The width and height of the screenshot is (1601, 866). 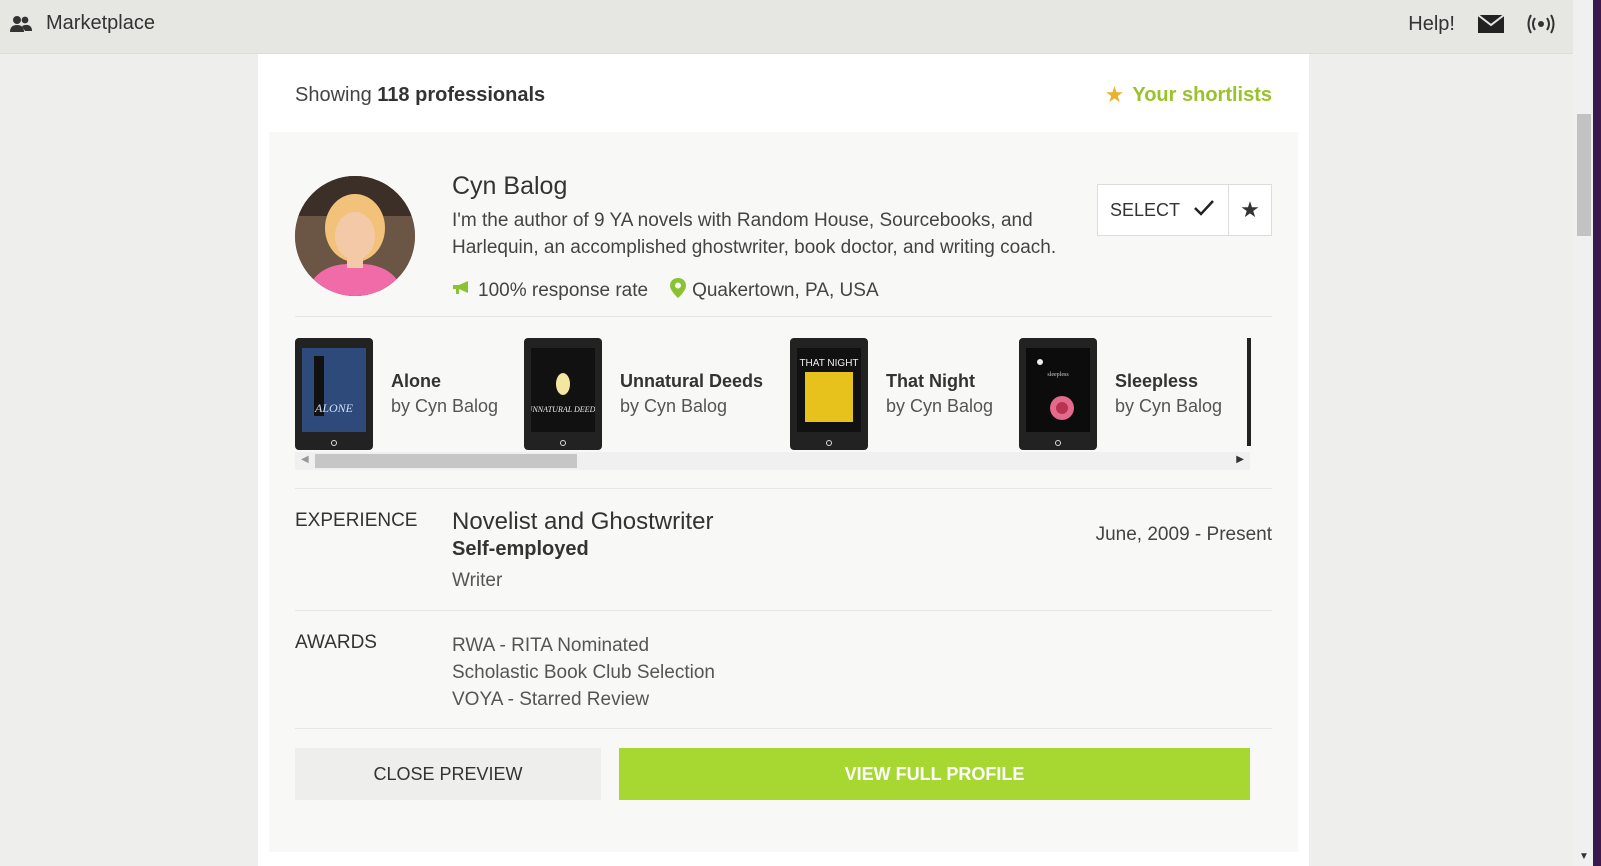 I want to click on response-rate-text: 100% response rate, so click(x=563, y=290).